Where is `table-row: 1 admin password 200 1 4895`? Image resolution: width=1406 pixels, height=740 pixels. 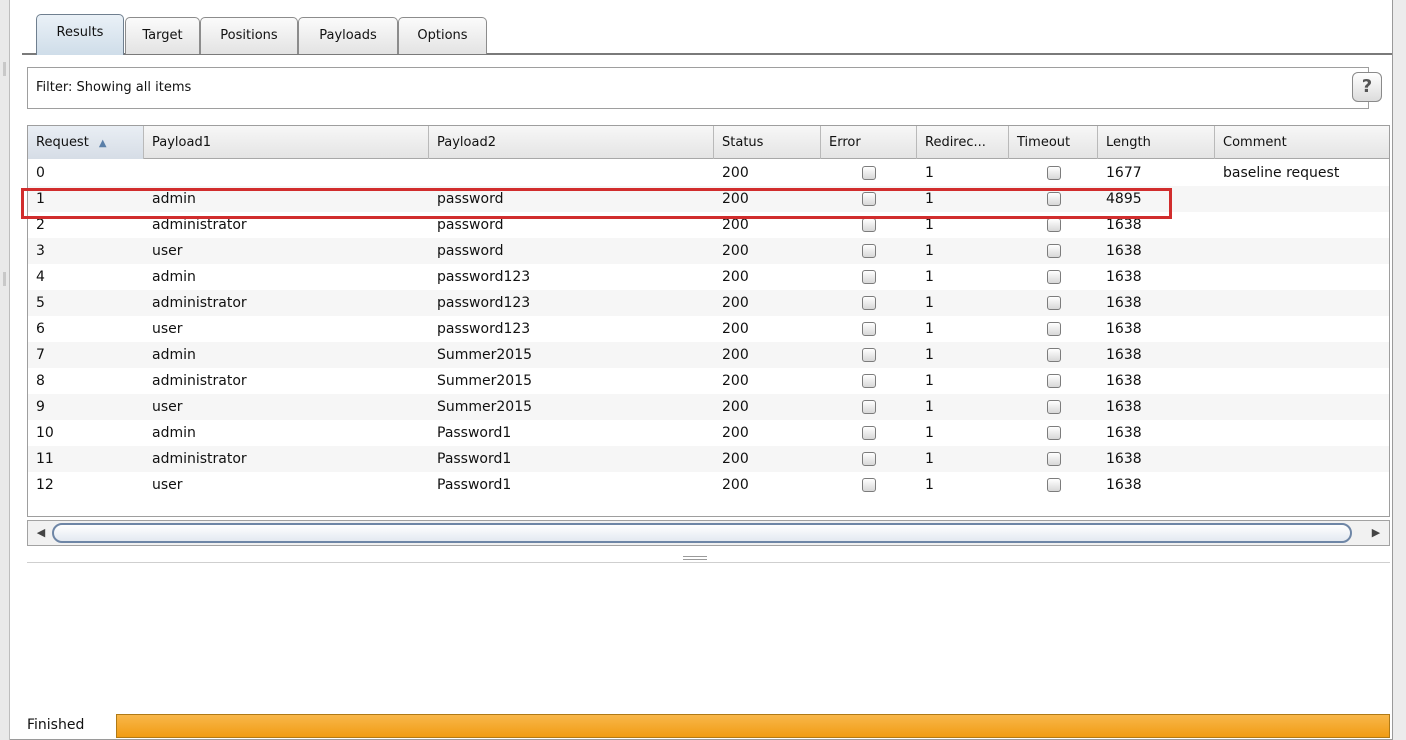 table-row: 1 admin password 200 1 4895 is located at coordinates (708, 199).